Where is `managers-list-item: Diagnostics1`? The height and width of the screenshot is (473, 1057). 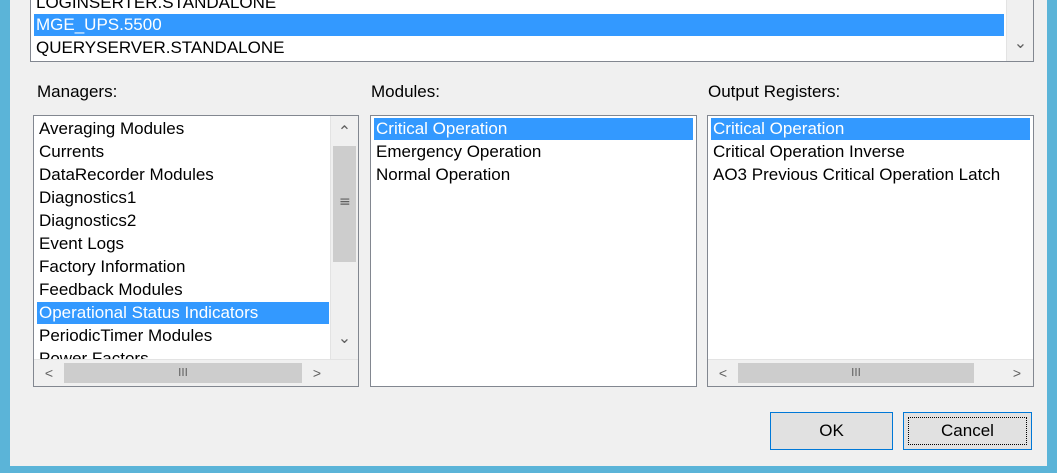 managers-list-item: Diagnostics1 is located at coordinates (183, 198).